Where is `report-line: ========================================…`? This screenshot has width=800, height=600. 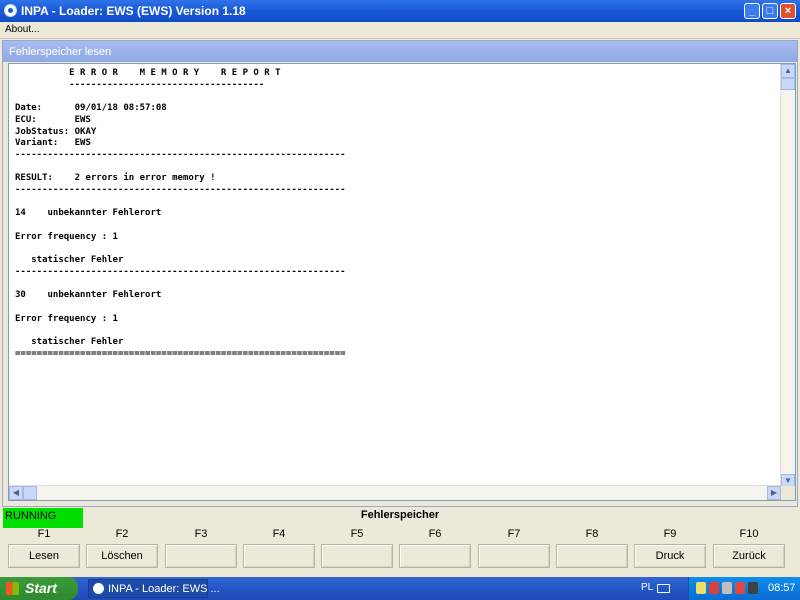 report-line: ========================================… is located at coordinates (180, 353).